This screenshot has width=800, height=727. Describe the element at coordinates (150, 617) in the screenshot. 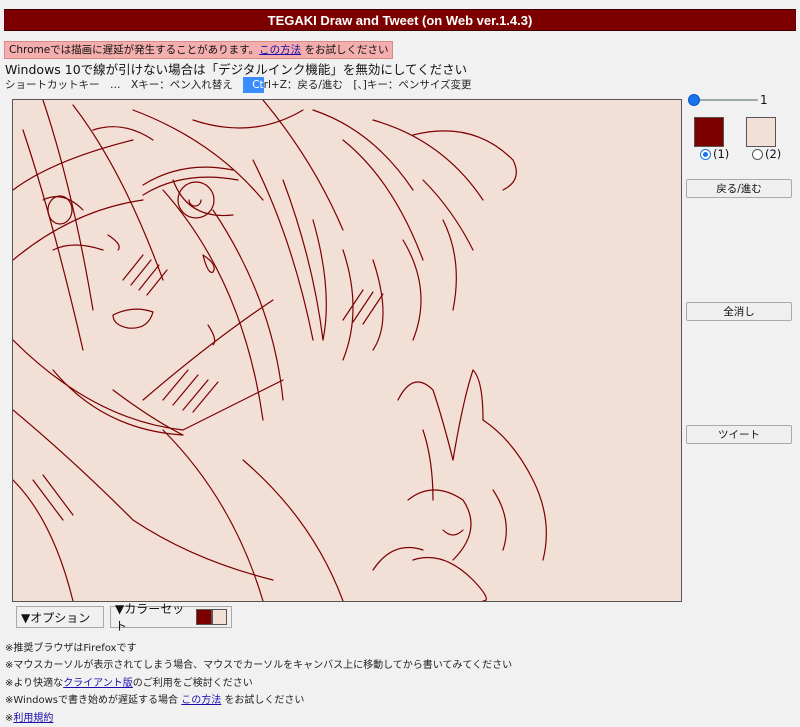

I see `colorset-label: ▼カラーセット` at that location.